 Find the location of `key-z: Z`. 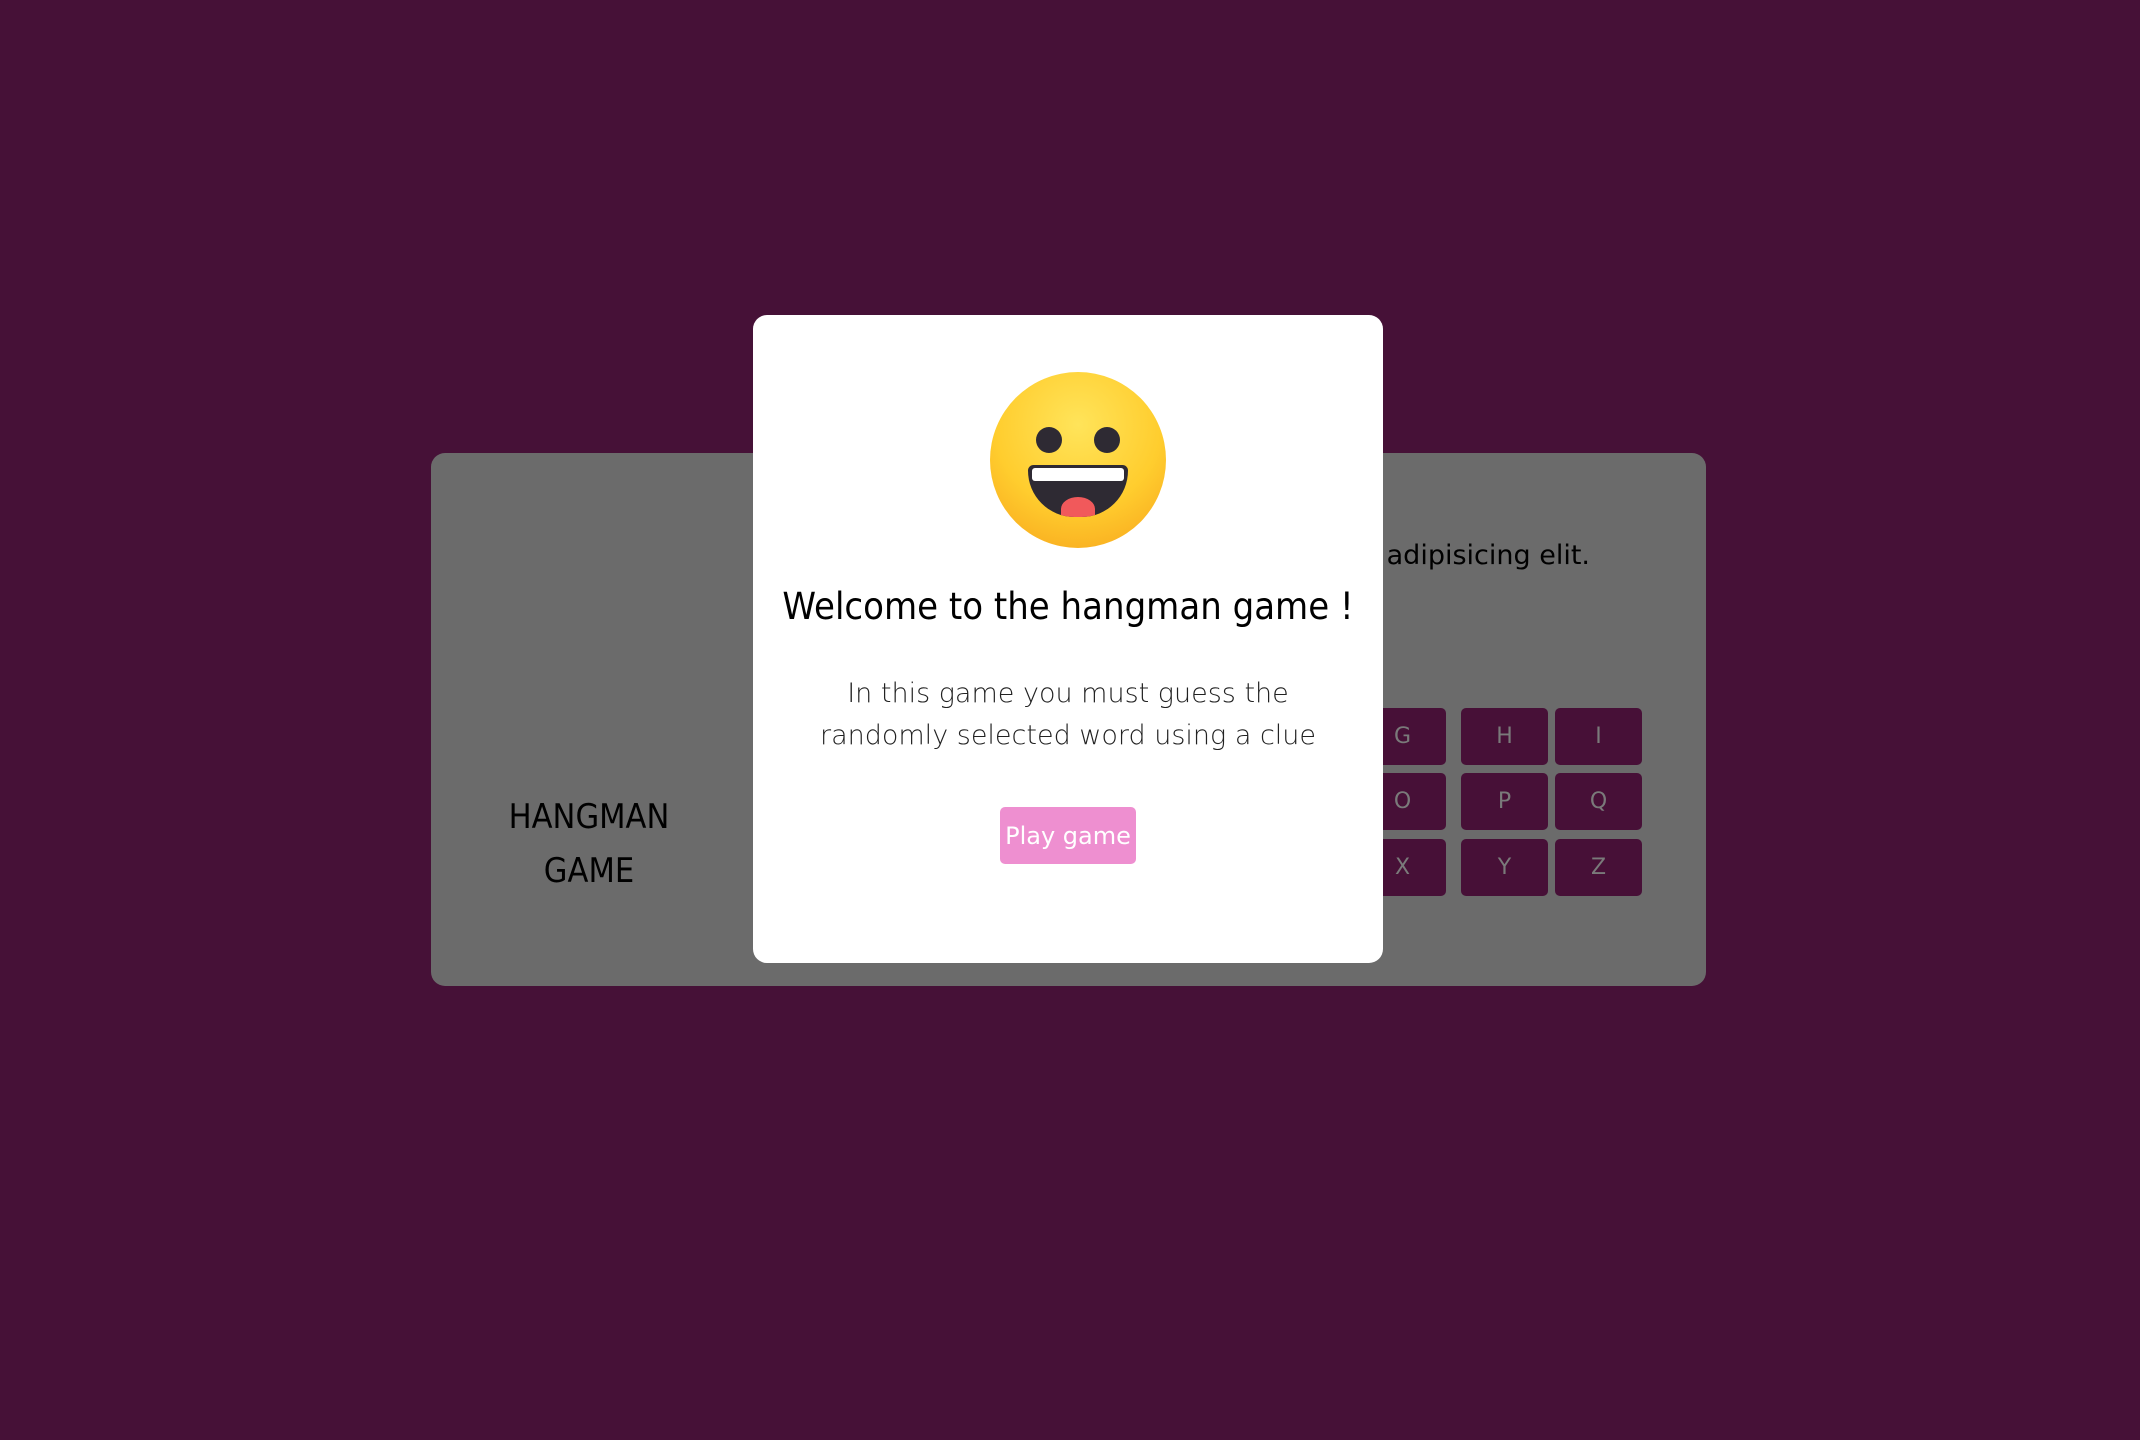

key-z: Z is located at coordinates (1598, 867).